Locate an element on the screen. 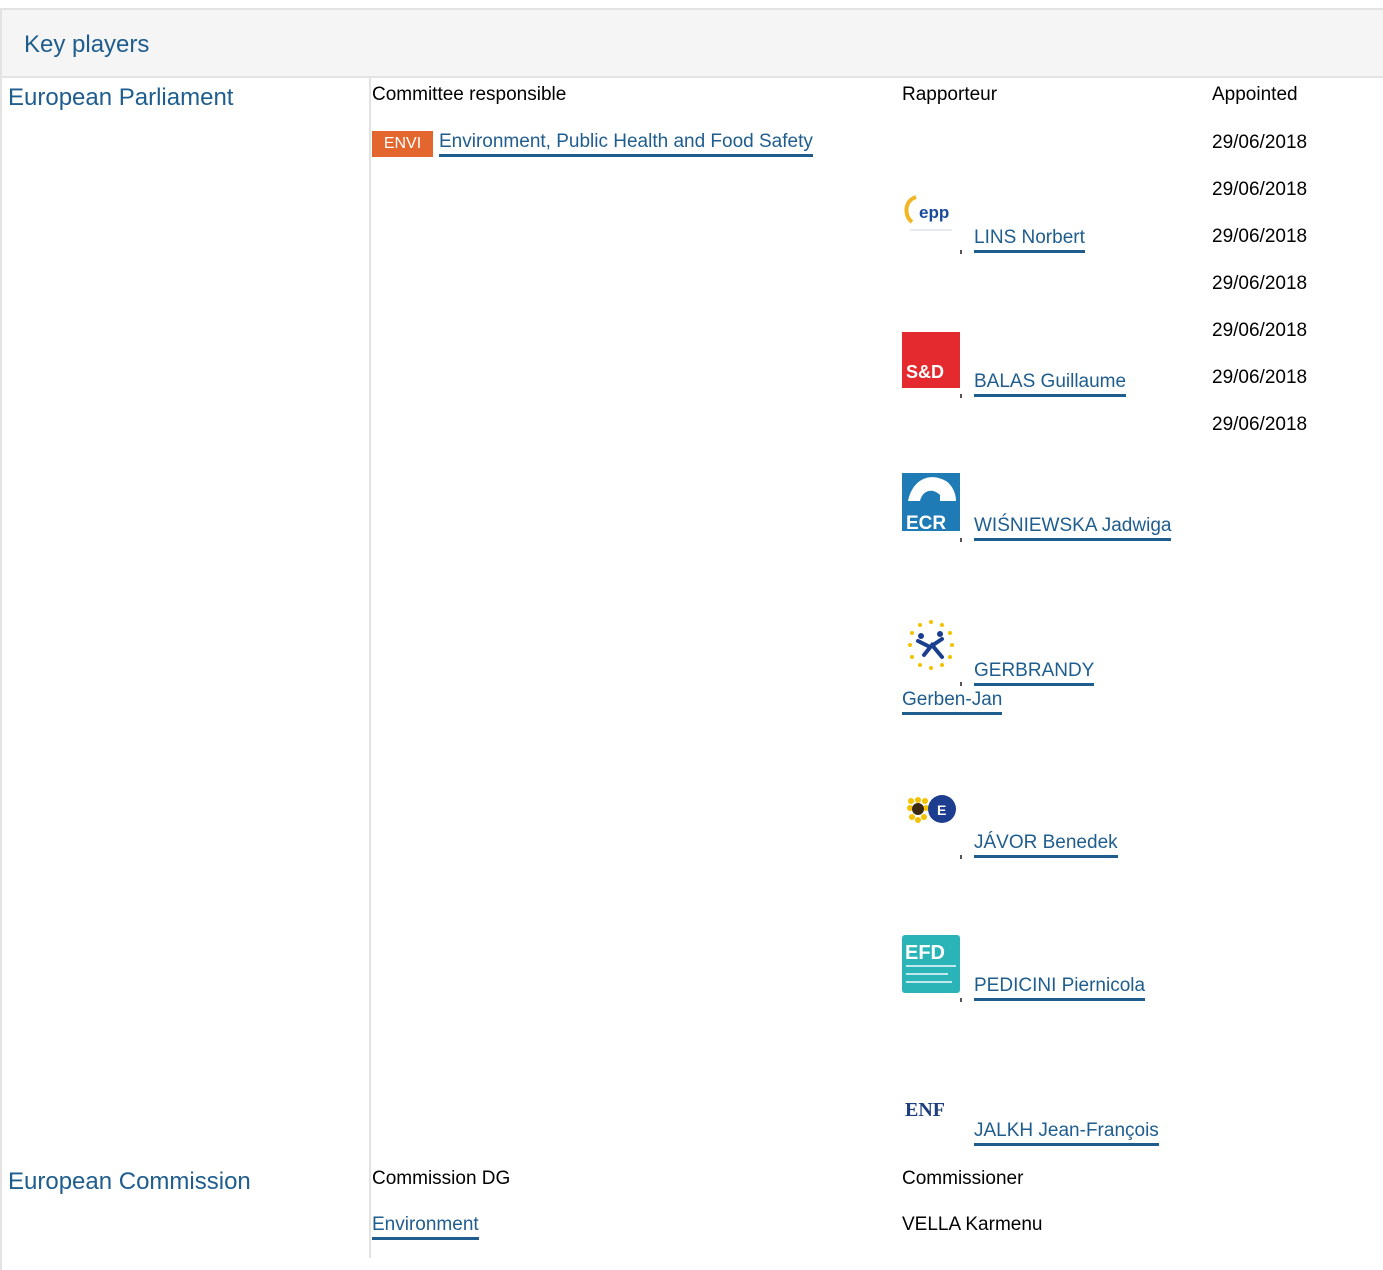 The height and width of the screenshot is (1270, 1383). rapporteur-name-wrapper: PEDICINI Piernicola is located at coordinates (1060, 988).